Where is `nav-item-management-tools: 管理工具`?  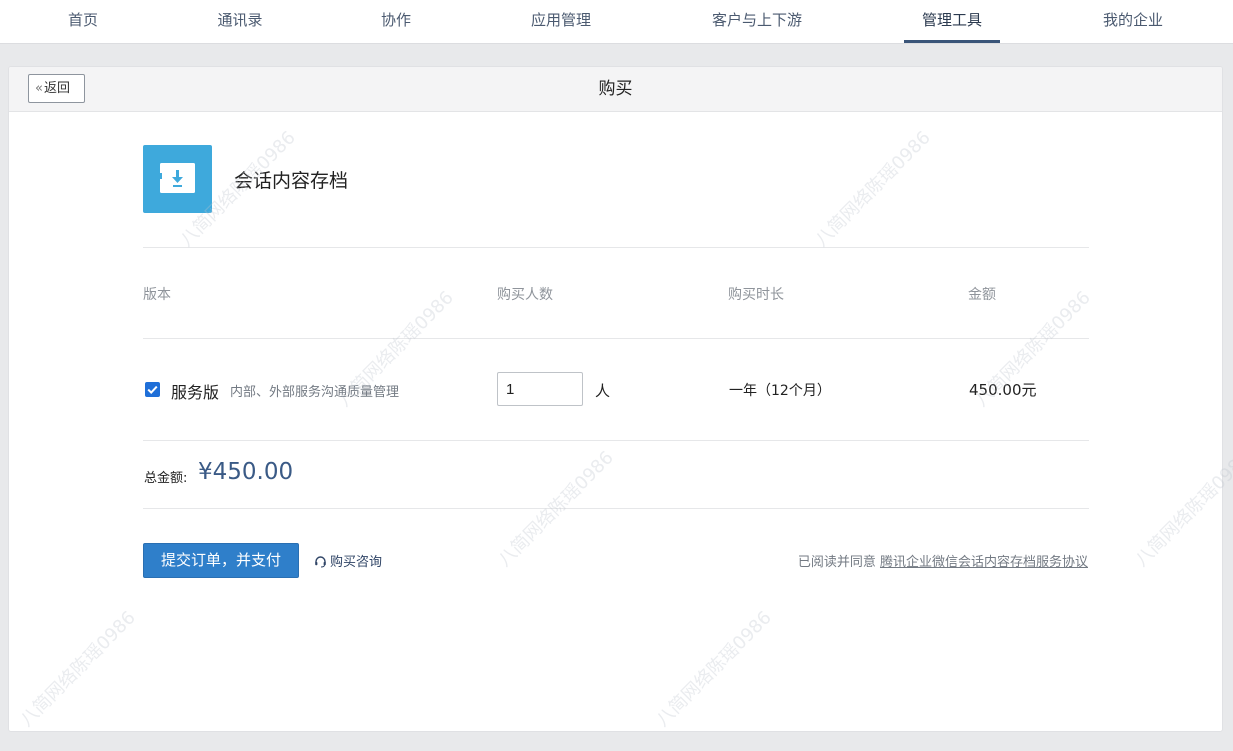 nav-item-management-tools: 管理工具 is located at coordinates (952, 22).